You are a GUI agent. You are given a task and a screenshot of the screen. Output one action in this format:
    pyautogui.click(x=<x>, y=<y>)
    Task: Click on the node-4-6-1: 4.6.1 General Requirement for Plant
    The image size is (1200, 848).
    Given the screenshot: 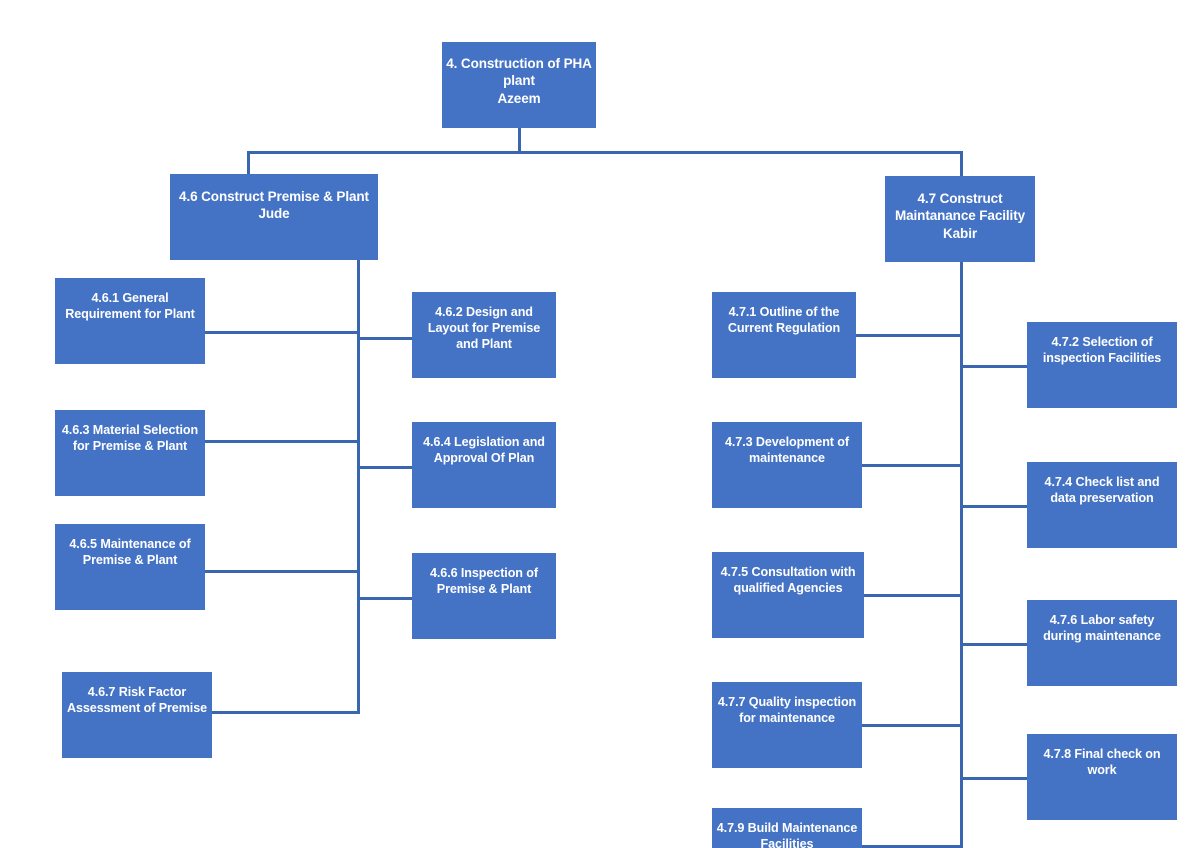 What is the action you would take?
    pyautogui.click(x=130, y=321)
    